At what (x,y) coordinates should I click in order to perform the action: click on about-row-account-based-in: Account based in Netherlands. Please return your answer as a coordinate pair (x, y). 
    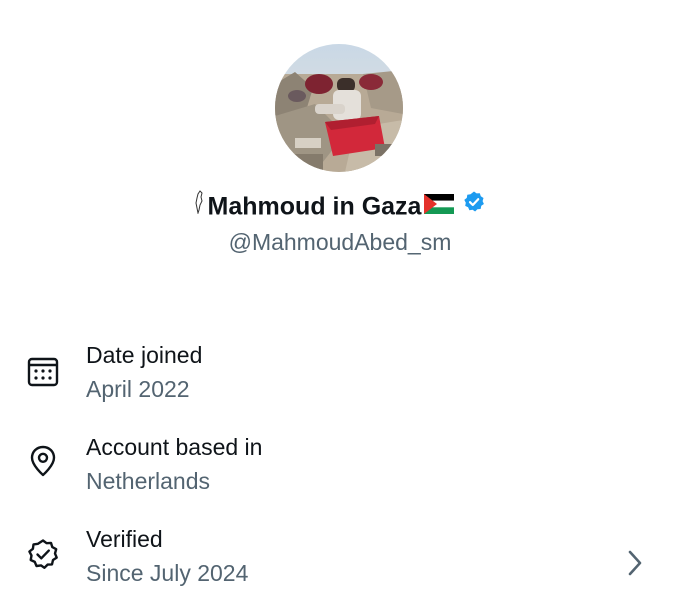
    Looking at the image, I should click on (340, 472).